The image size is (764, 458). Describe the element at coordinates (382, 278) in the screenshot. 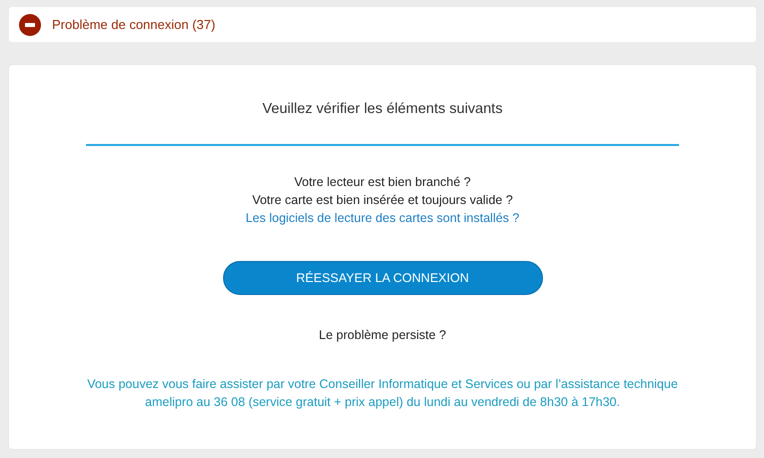

I see `retry-button: RÉESSAYER LA CONNEXION` at that location.